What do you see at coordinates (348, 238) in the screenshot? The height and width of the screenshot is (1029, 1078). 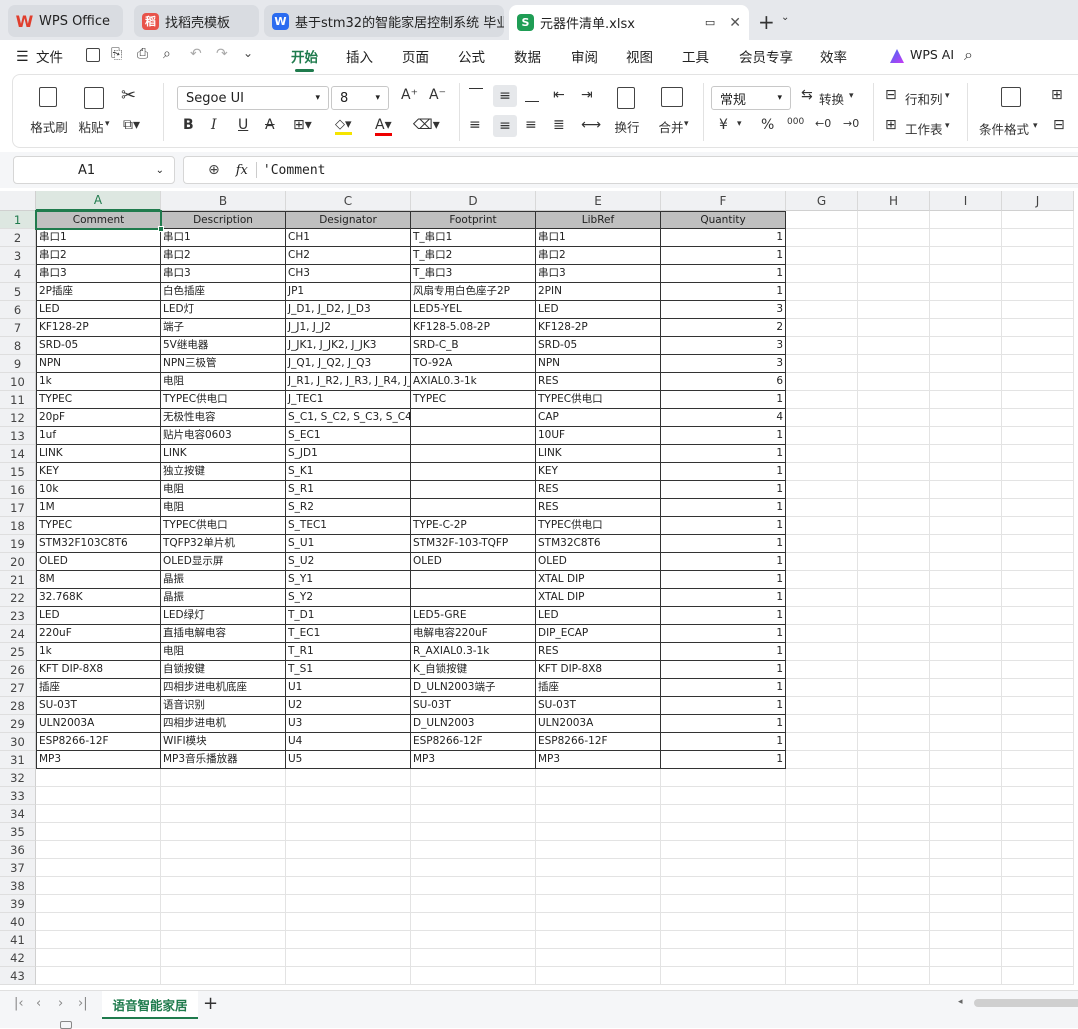 I see `table-cell: CH1` at bounding box center [348, 238].